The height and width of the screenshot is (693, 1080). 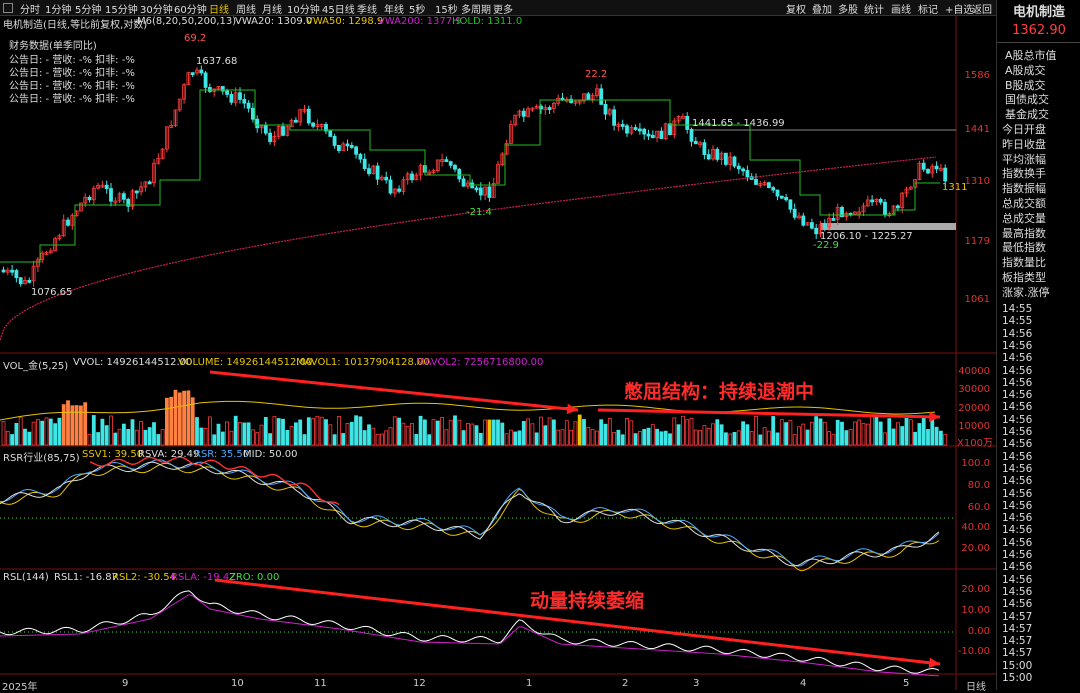 I want to click on rsl1-label: RSL1: -16.87, so click(x=86, y=577).